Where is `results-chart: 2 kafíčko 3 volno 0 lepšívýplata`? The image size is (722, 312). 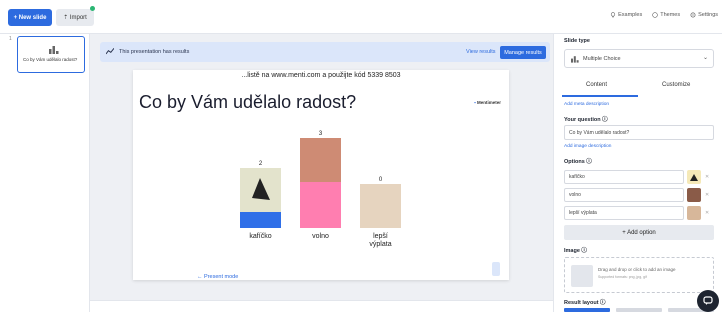 results-chart: 2 kafíčko 3 volno 0 lepšívýplata is located at coordinates (320, 189).